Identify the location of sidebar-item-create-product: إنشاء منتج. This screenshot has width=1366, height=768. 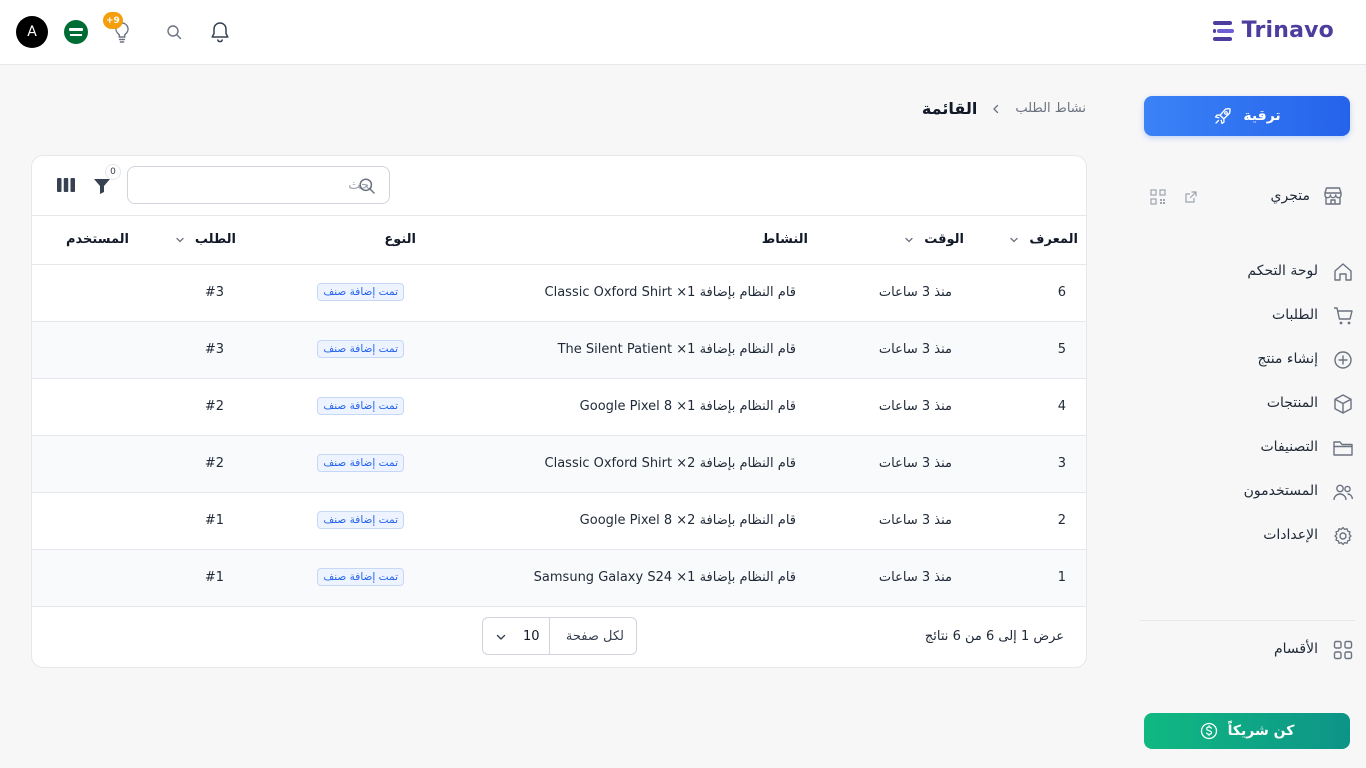
(1250, 360).